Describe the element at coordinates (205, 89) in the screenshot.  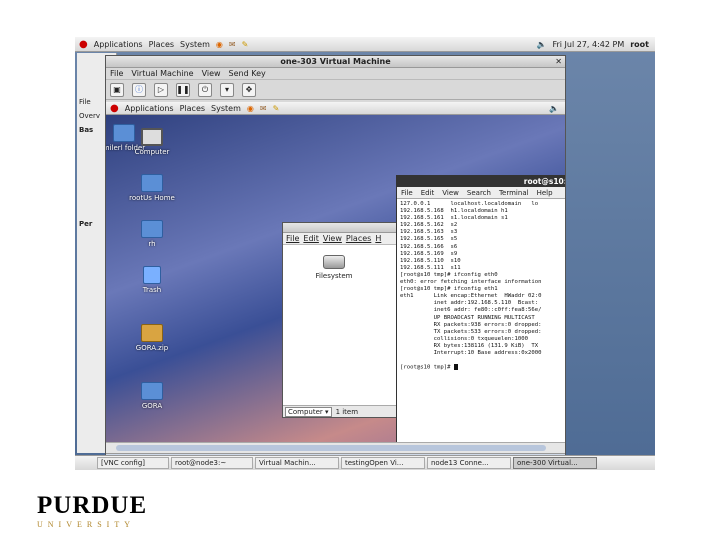
I see `power-icon: ⏻` at that location.